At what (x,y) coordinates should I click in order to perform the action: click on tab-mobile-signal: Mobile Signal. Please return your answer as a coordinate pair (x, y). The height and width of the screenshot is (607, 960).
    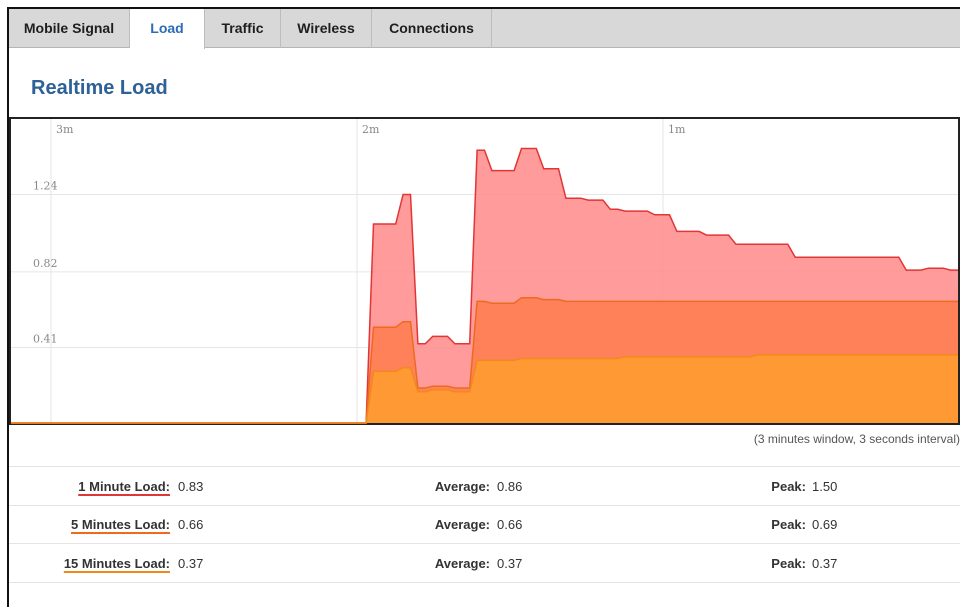
    Looking at the image, I should click on (69, 28).